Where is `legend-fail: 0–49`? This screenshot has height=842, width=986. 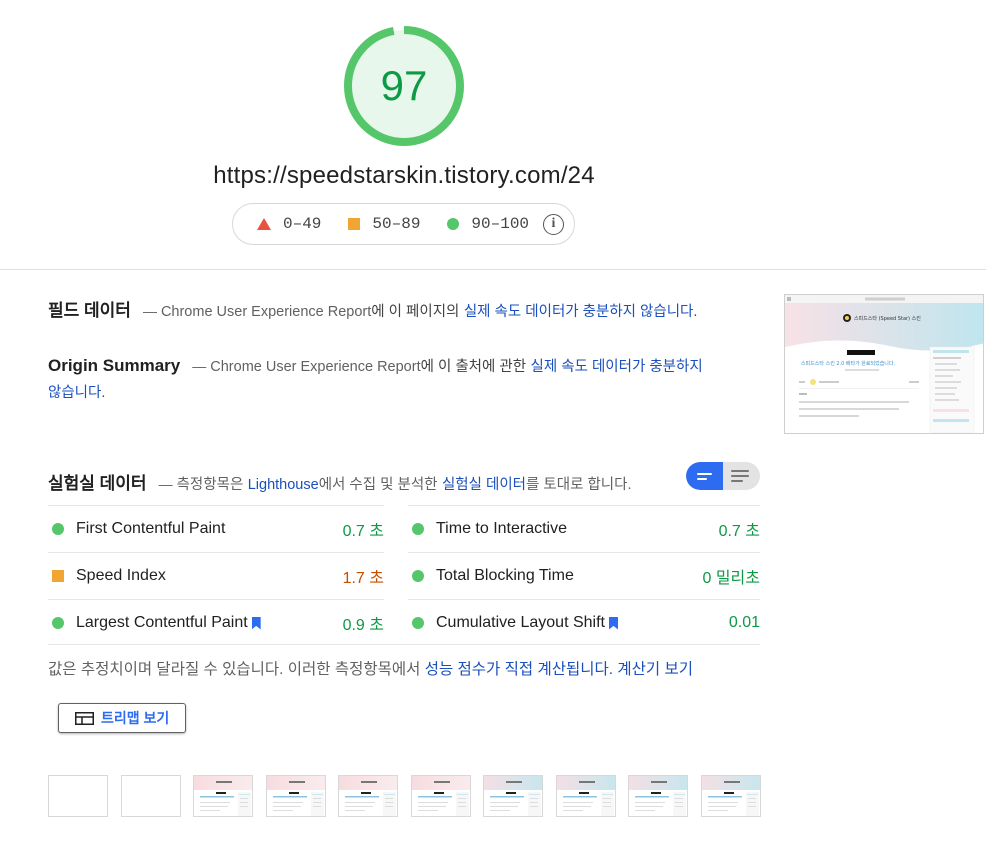
legend-fail: 0–49 is located at coordinates (289, 224).